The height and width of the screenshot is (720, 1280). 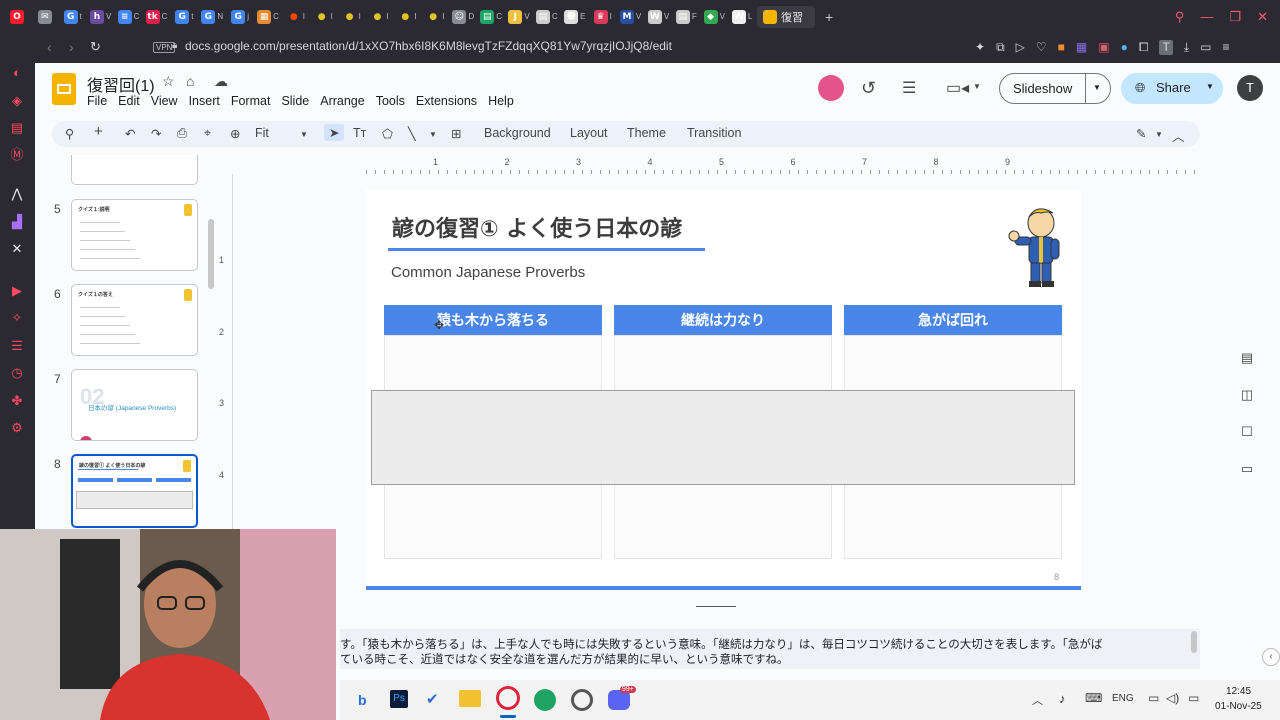 I want to click on line-icon: ╲, so click(x=412, y=133).